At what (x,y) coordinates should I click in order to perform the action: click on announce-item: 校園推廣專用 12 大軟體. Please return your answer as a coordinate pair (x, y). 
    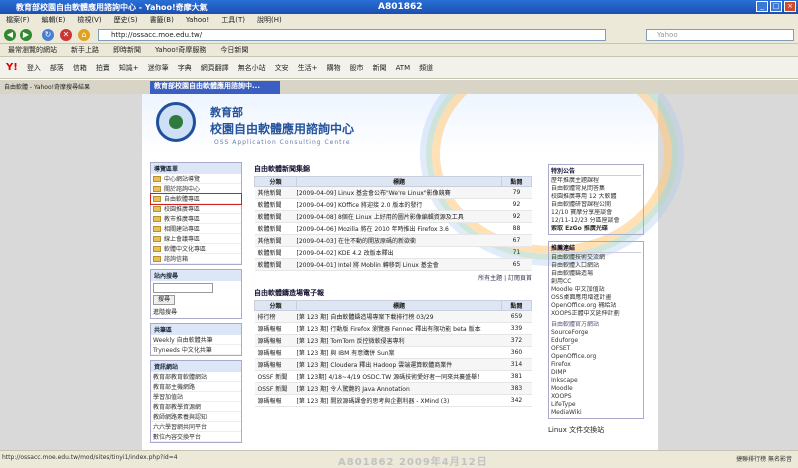
    Looking at the image, I should click on (596, 197).